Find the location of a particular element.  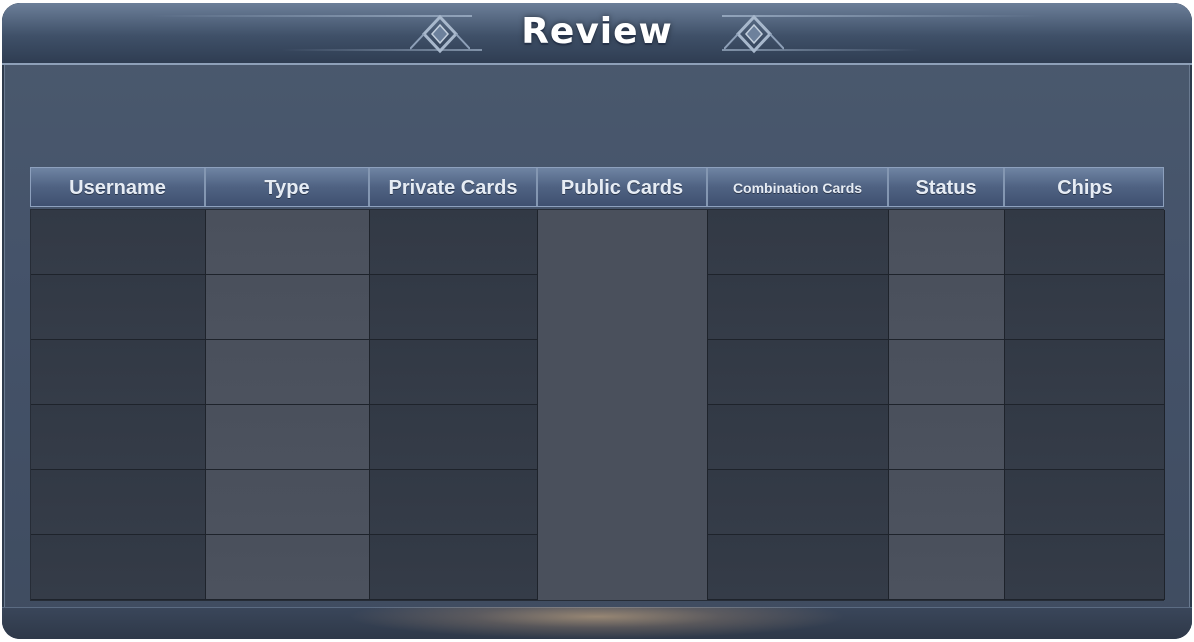

column-public-cards is located at coordinates (623, 405).